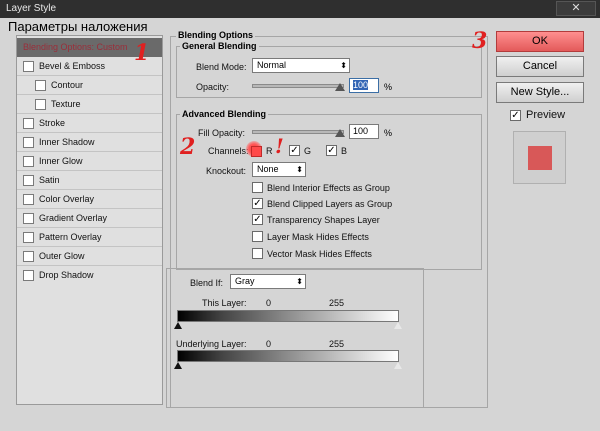 This screenshot has height=431, width=600. I want to click on preview-swatch, so click(540, 158).